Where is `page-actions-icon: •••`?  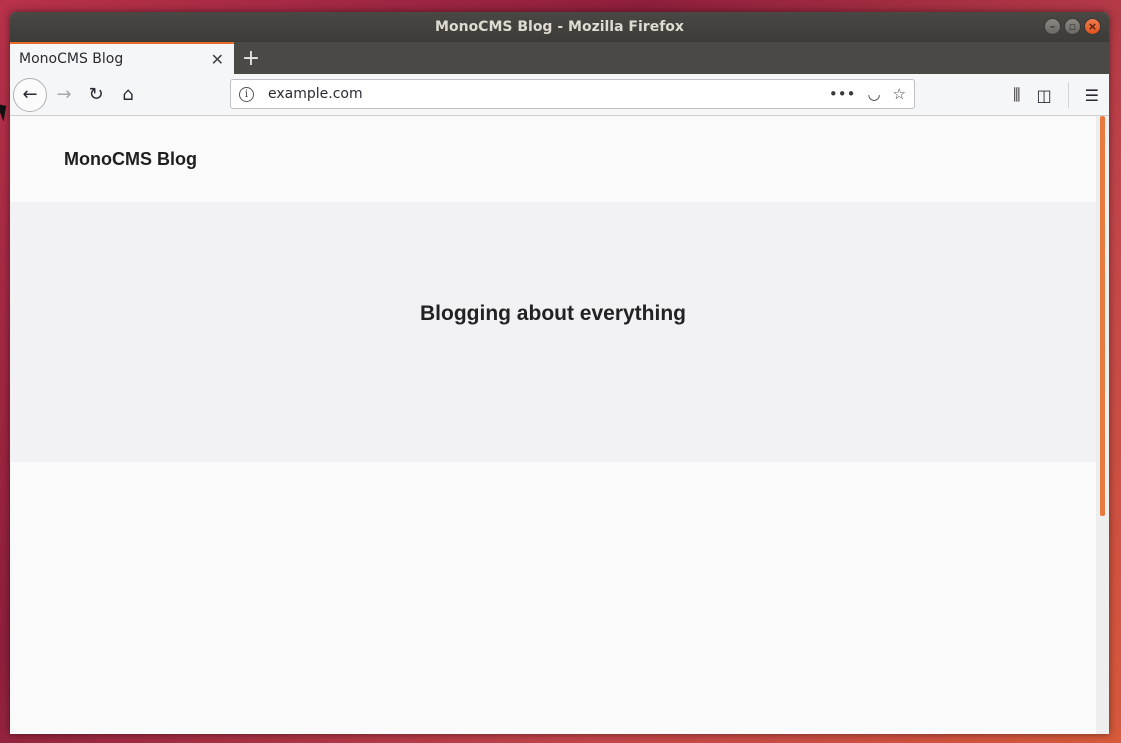
page-actions-icon: ••• is located at coordinates (842, 94).